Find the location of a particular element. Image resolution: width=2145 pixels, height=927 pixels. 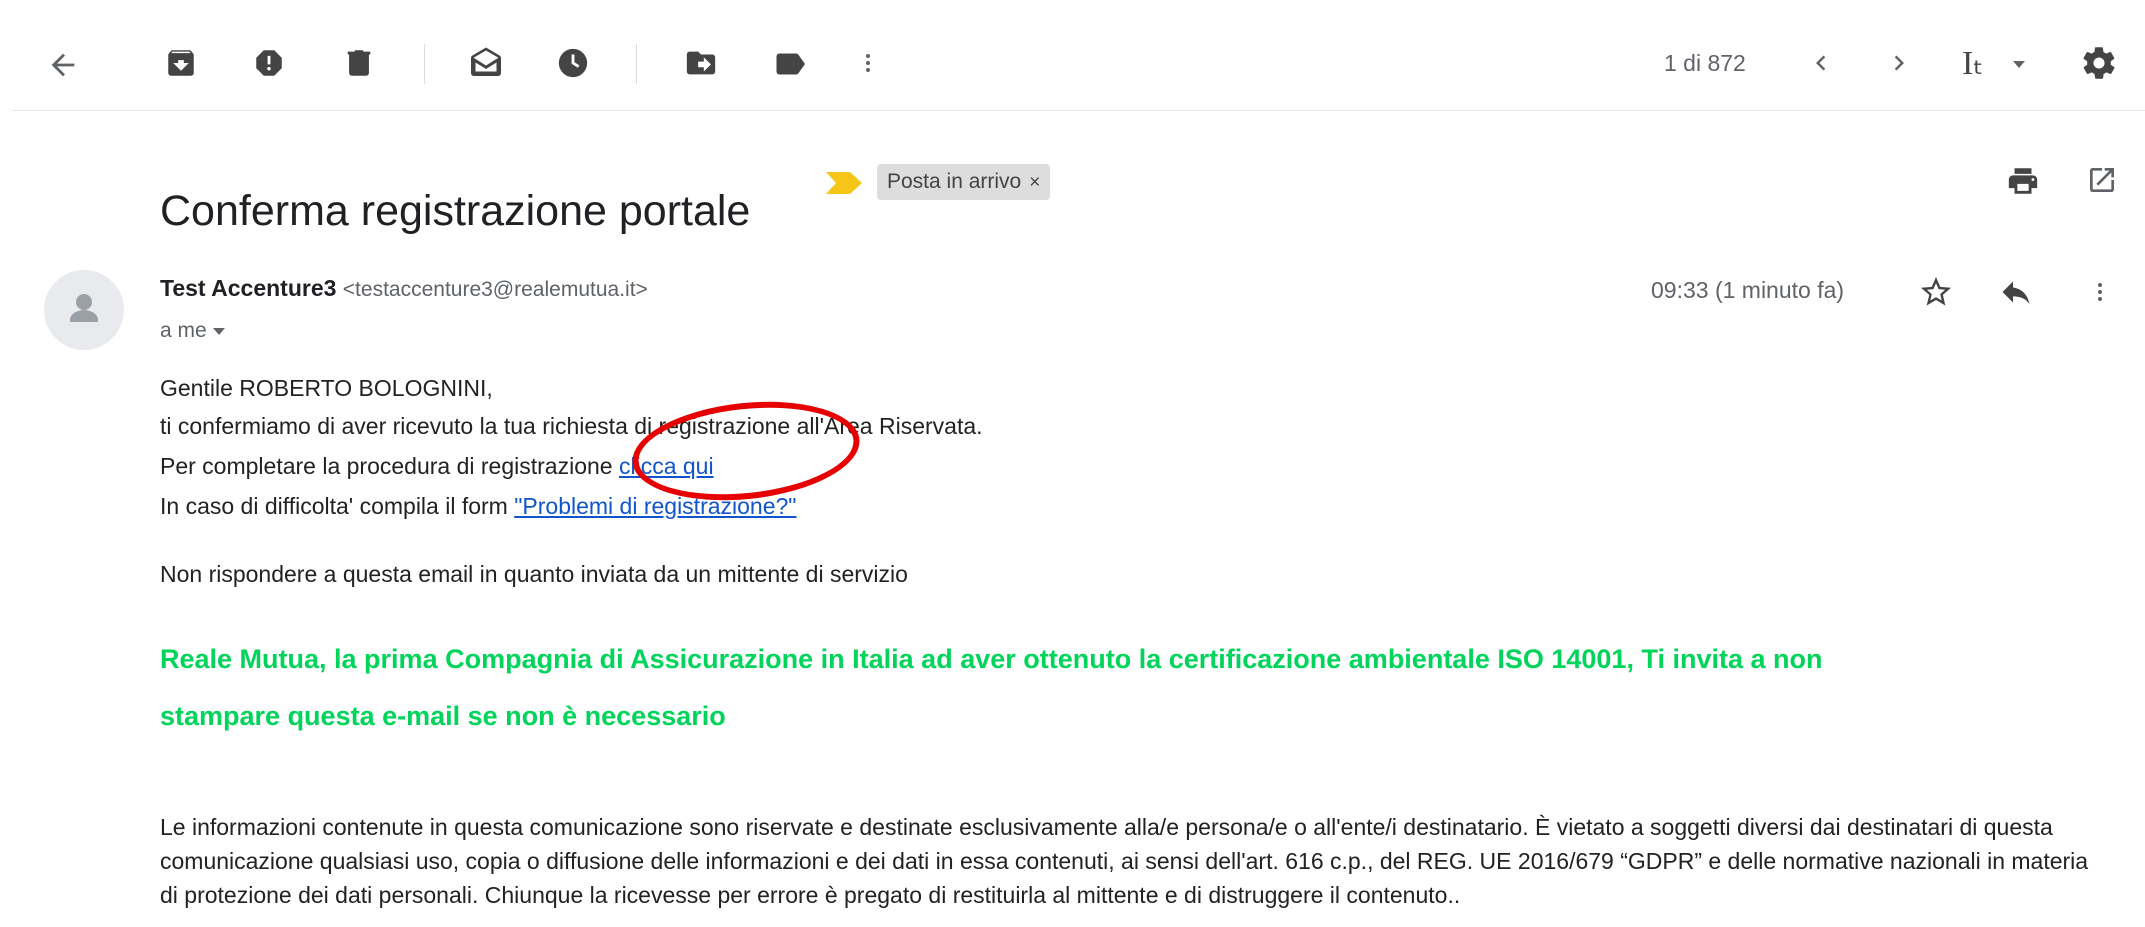

avatar is located at coordinates (84, 310).